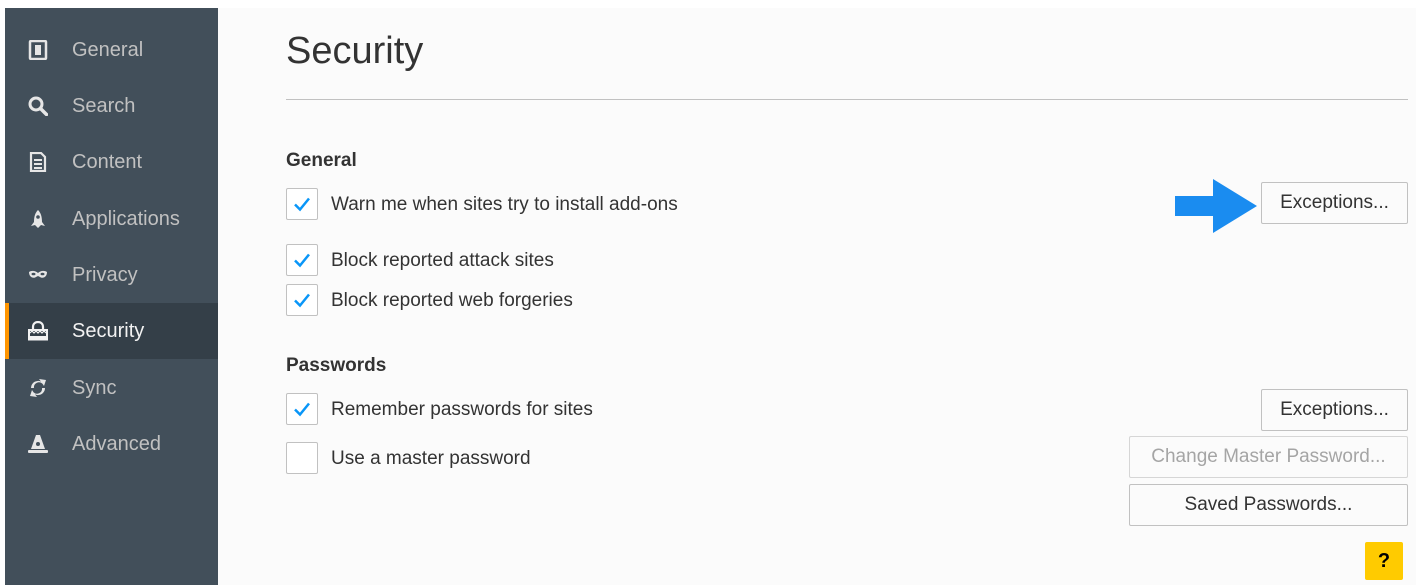  I want to click on block-forgeries-checkbox, so click(302, 300).